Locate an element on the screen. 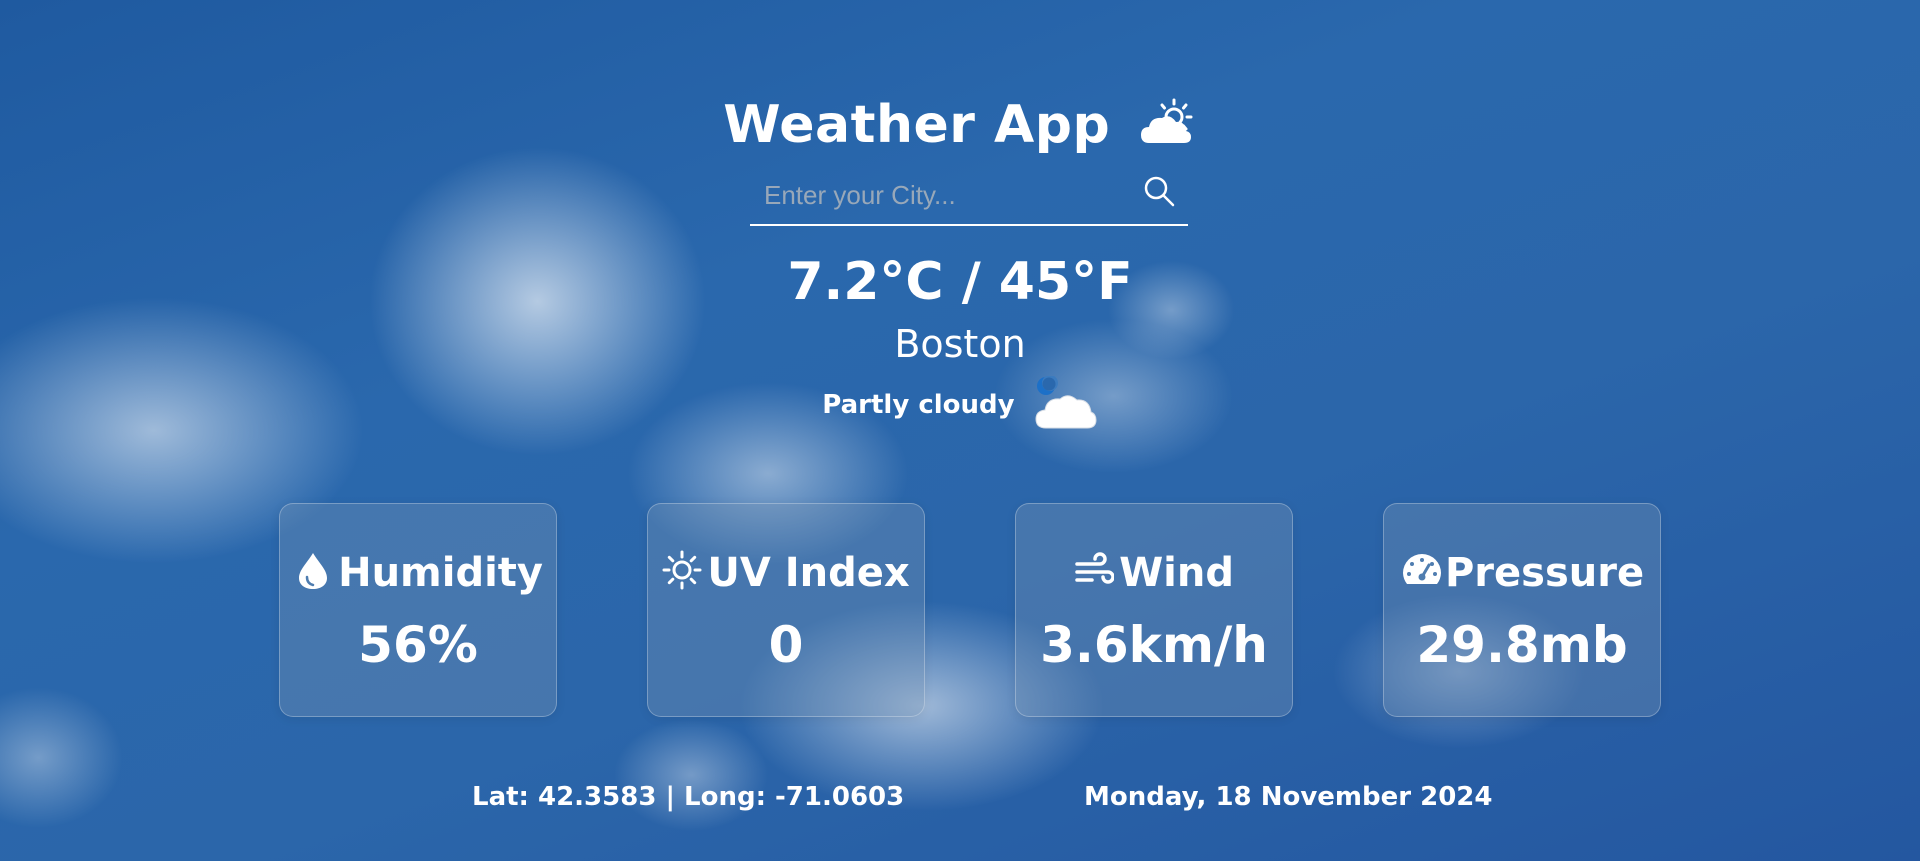  search-icon is located at coordinates (1159, 191).